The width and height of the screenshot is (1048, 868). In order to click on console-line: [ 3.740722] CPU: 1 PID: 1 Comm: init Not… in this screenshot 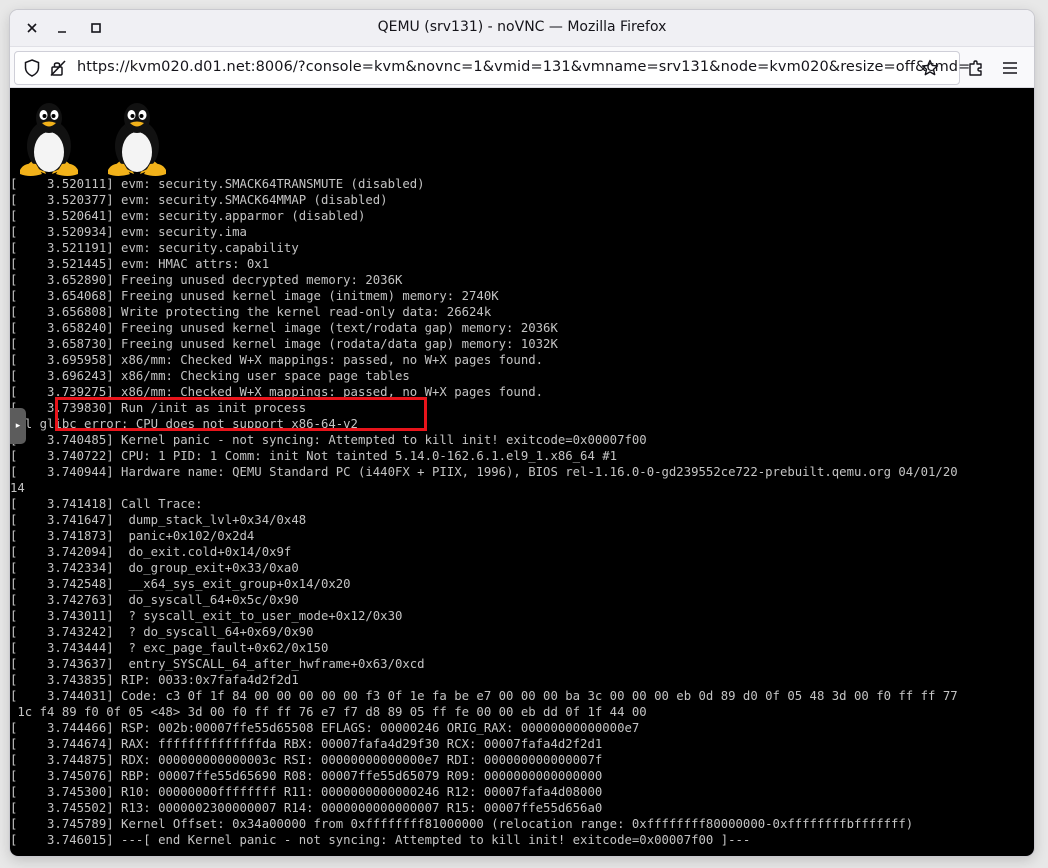, I will do `click(314, 456)`.